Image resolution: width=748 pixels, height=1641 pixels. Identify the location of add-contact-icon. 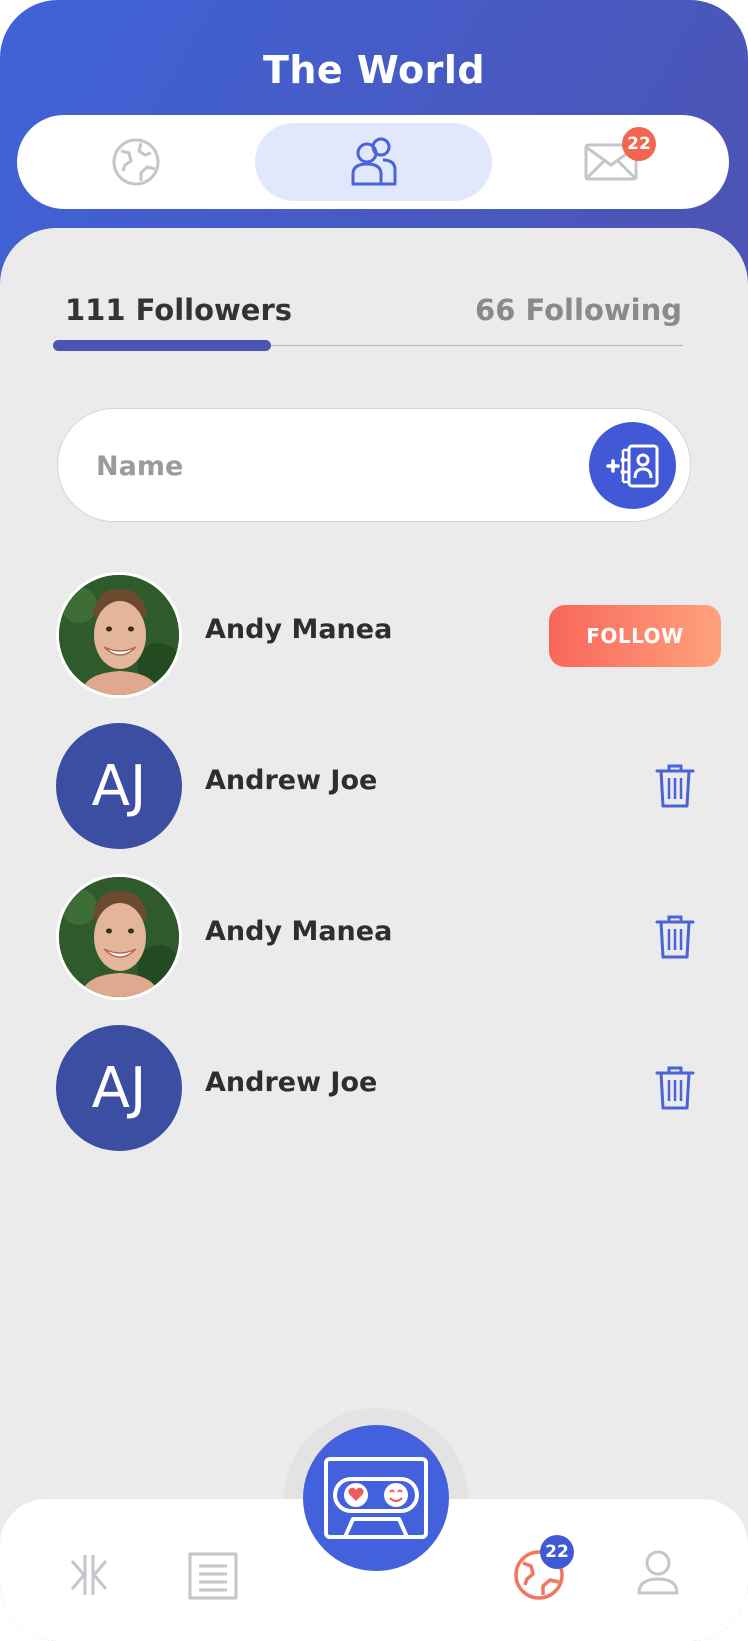
(631, 465).